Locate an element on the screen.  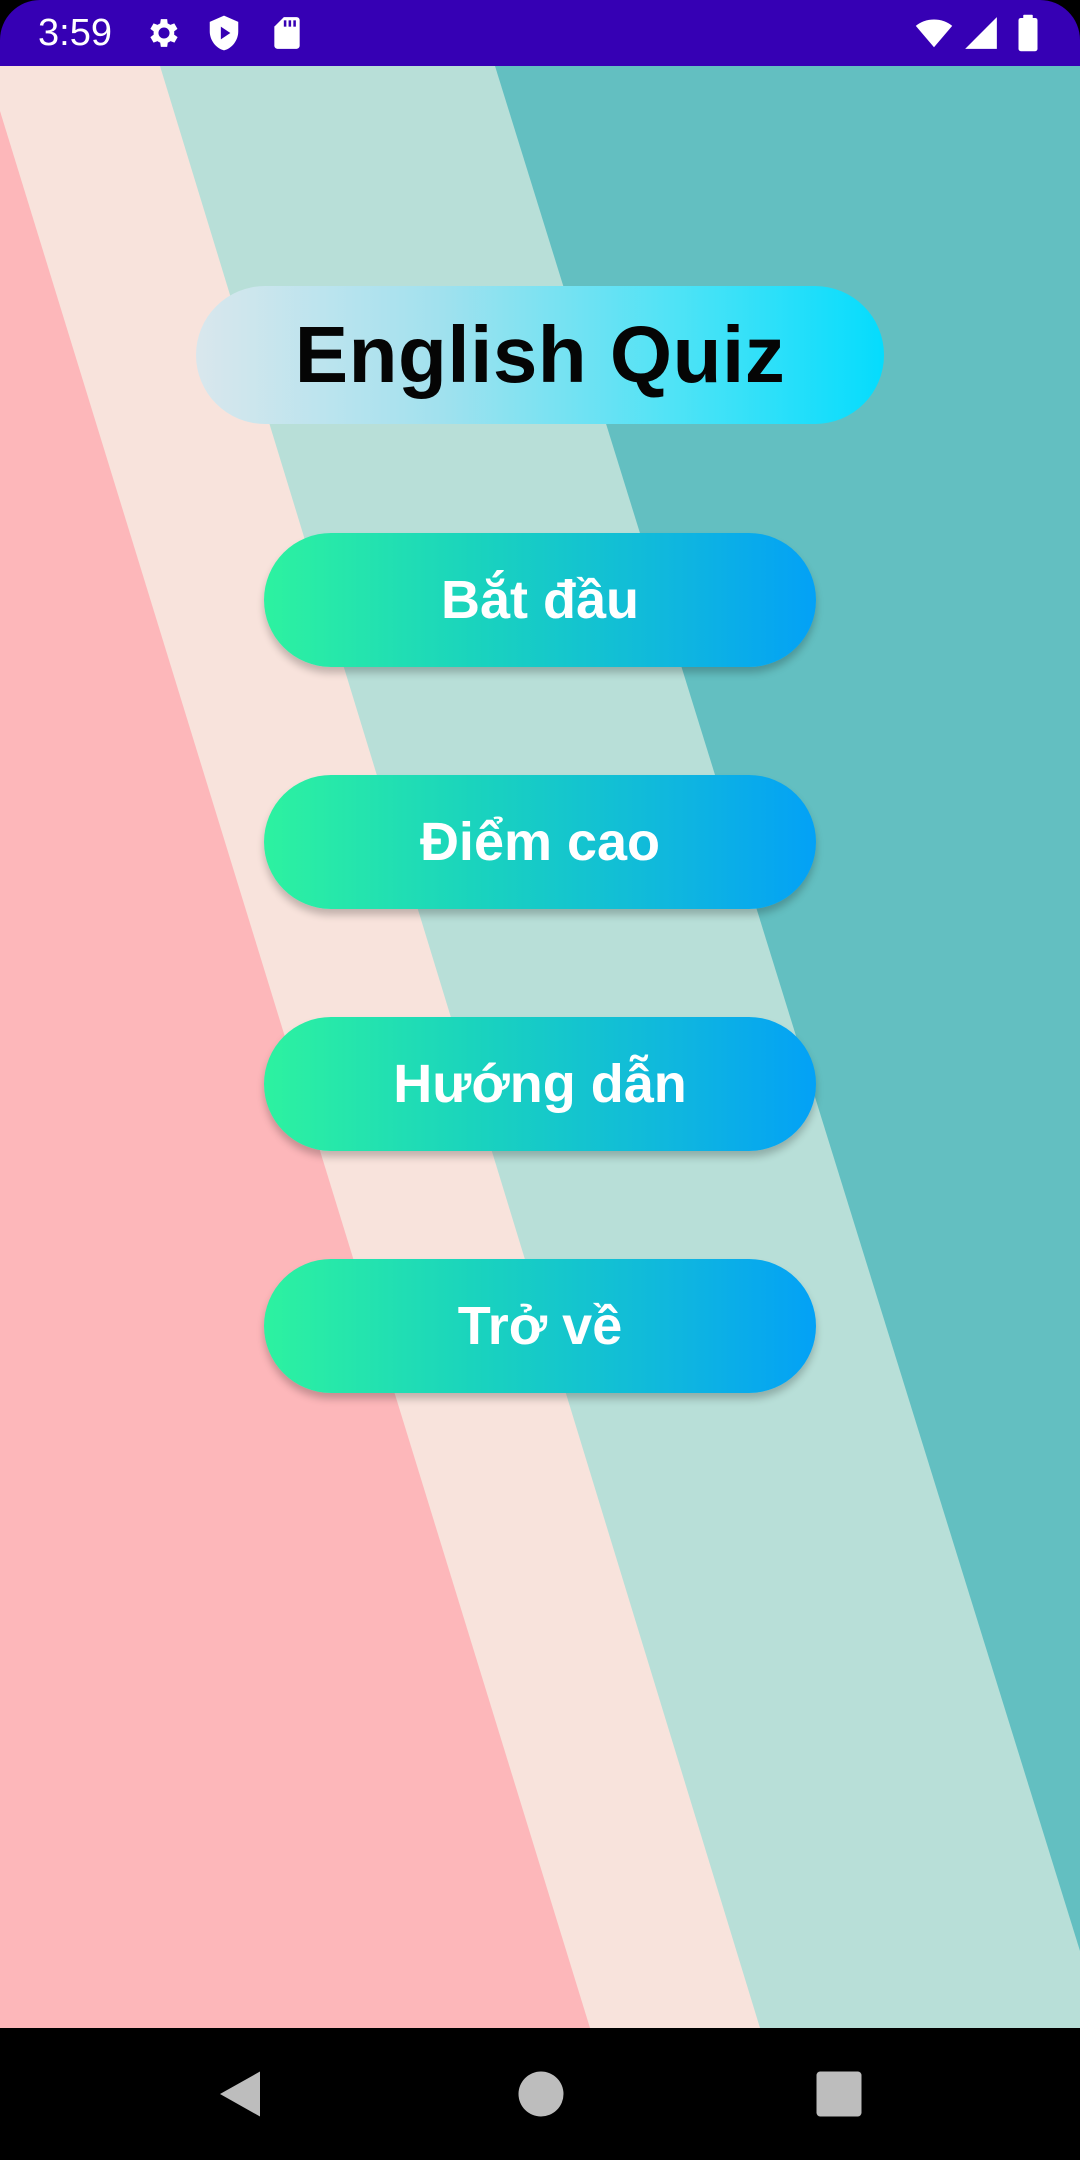
start-button-label: Bắt đầu is located at coordinates (540, 600).